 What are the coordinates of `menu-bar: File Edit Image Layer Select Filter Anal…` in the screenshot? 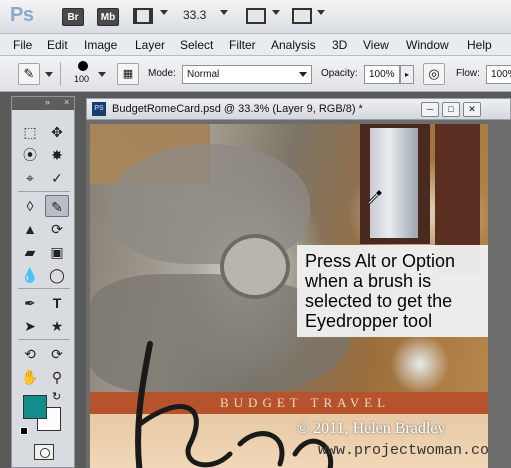 It's located at (255, 45).